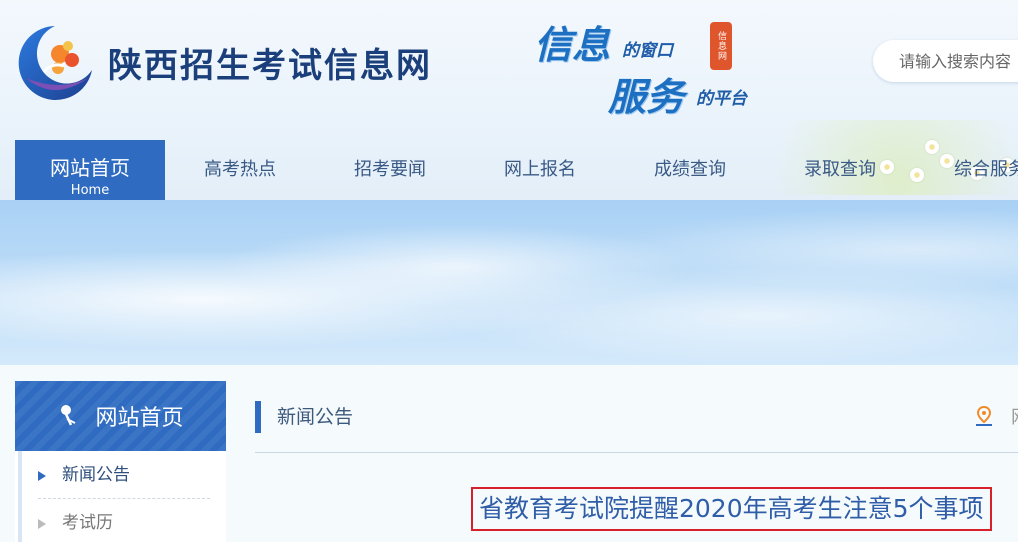 The width and height of the screenshot is (1018, 542). What do you see at coordinates (636, 452) in the screenshot?
I see `divider` at bounding box center [636, 452].